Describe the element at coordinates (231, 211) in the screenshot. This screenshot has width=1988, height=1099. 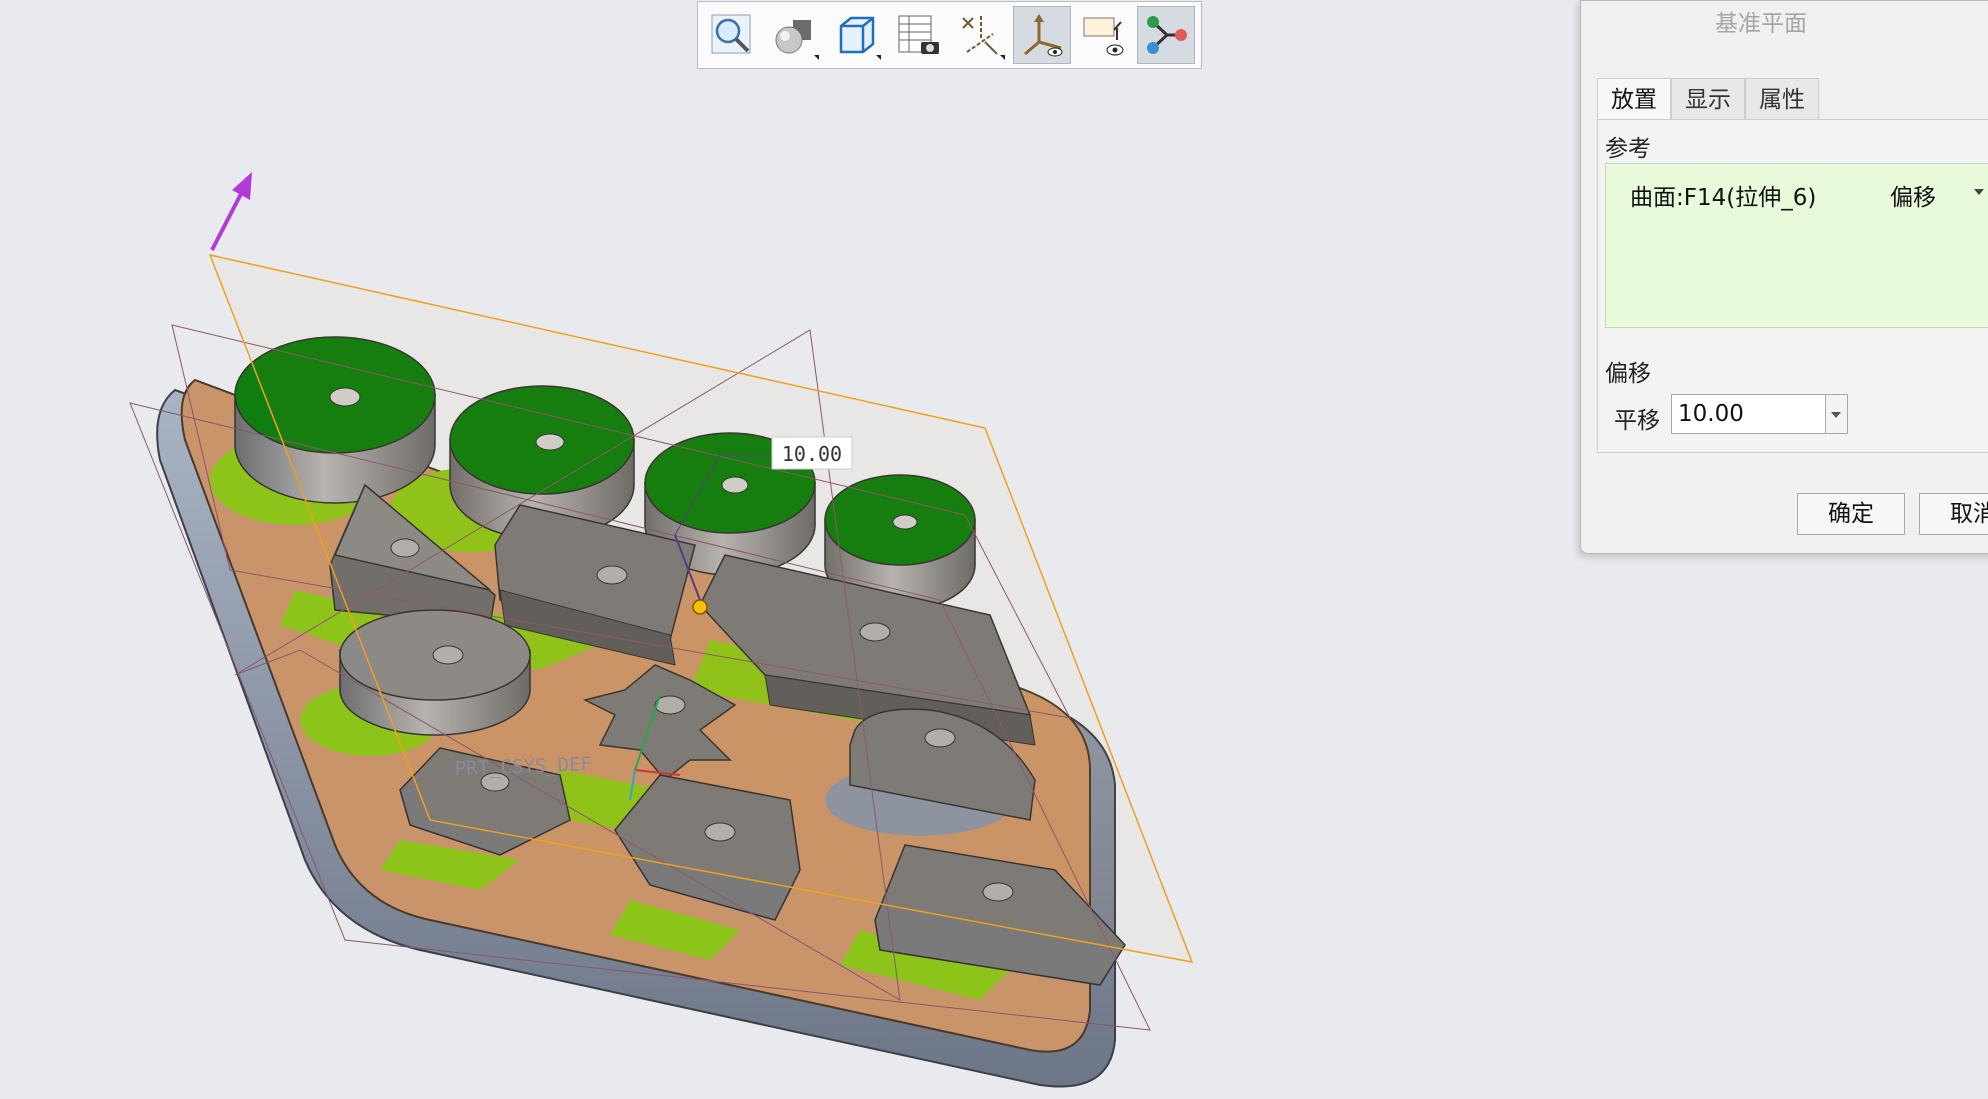
I see `direction-arrow-icon` at that location.